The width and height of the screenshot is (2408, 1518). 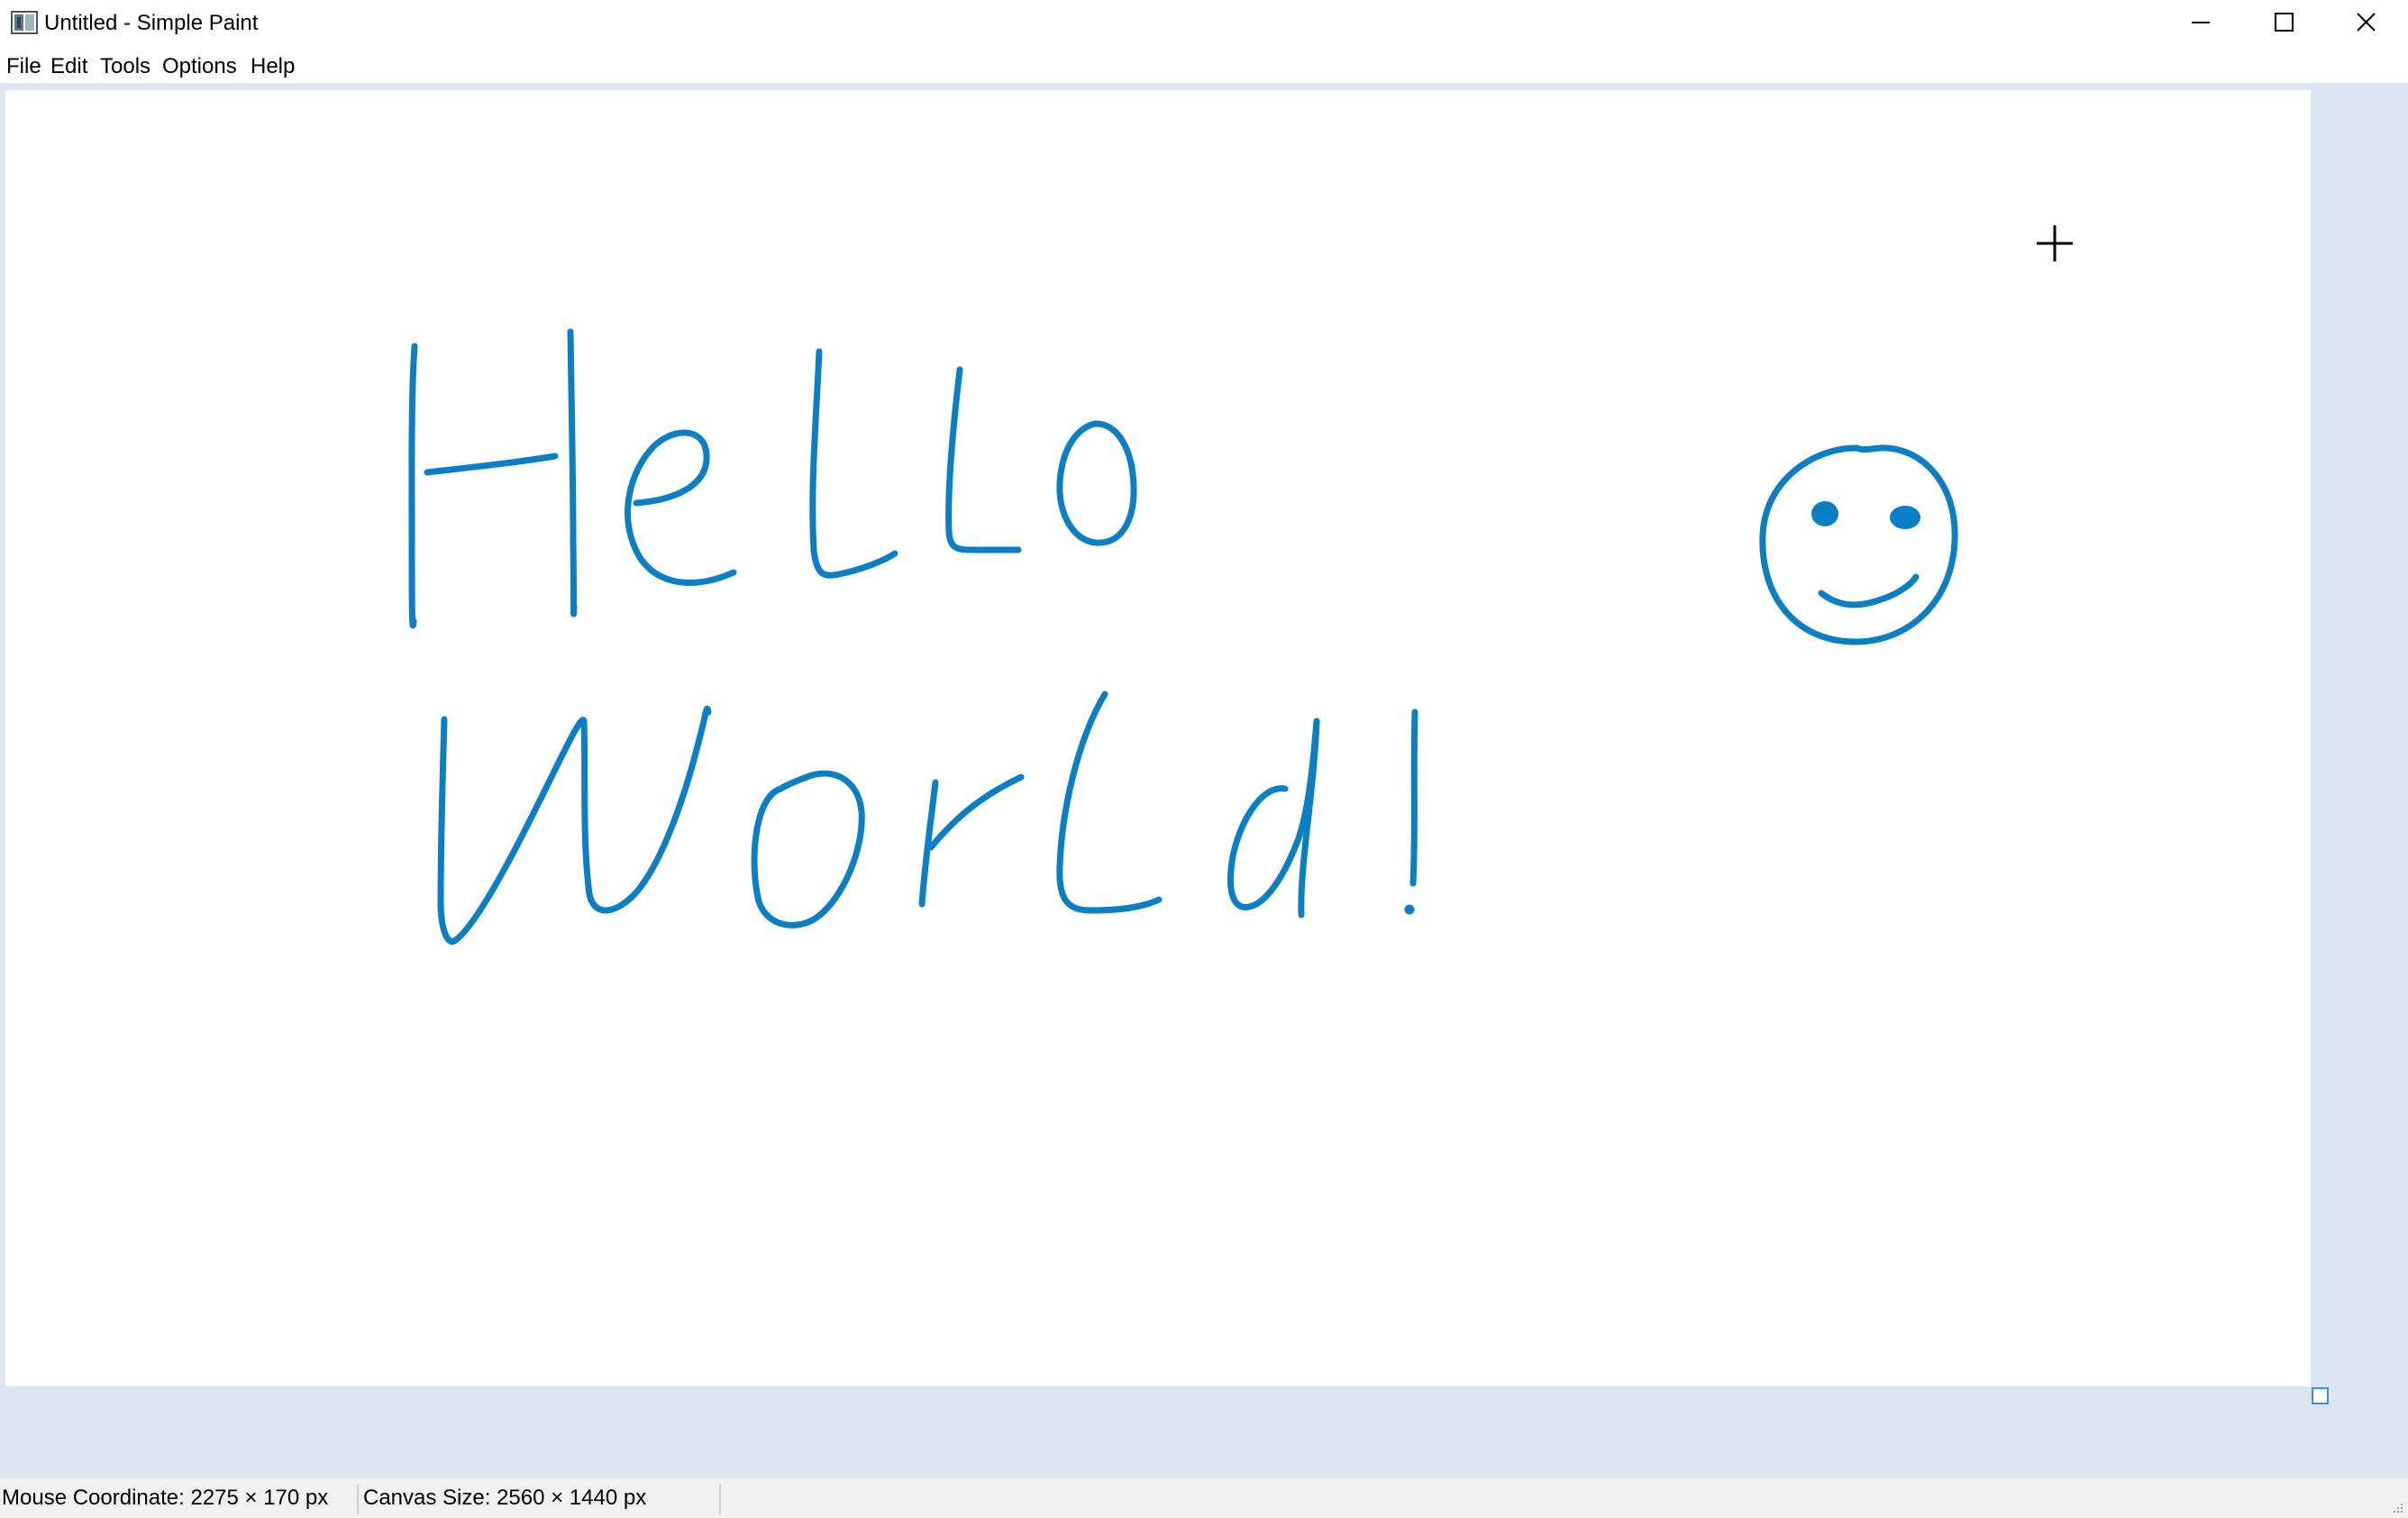 What do you see at coordinates (165, 1498) in the screenshot?
I see `status-mouse-coordinate: Mouse Coordinate: 2275 × 170 px` at bounding box center [165, 1498].